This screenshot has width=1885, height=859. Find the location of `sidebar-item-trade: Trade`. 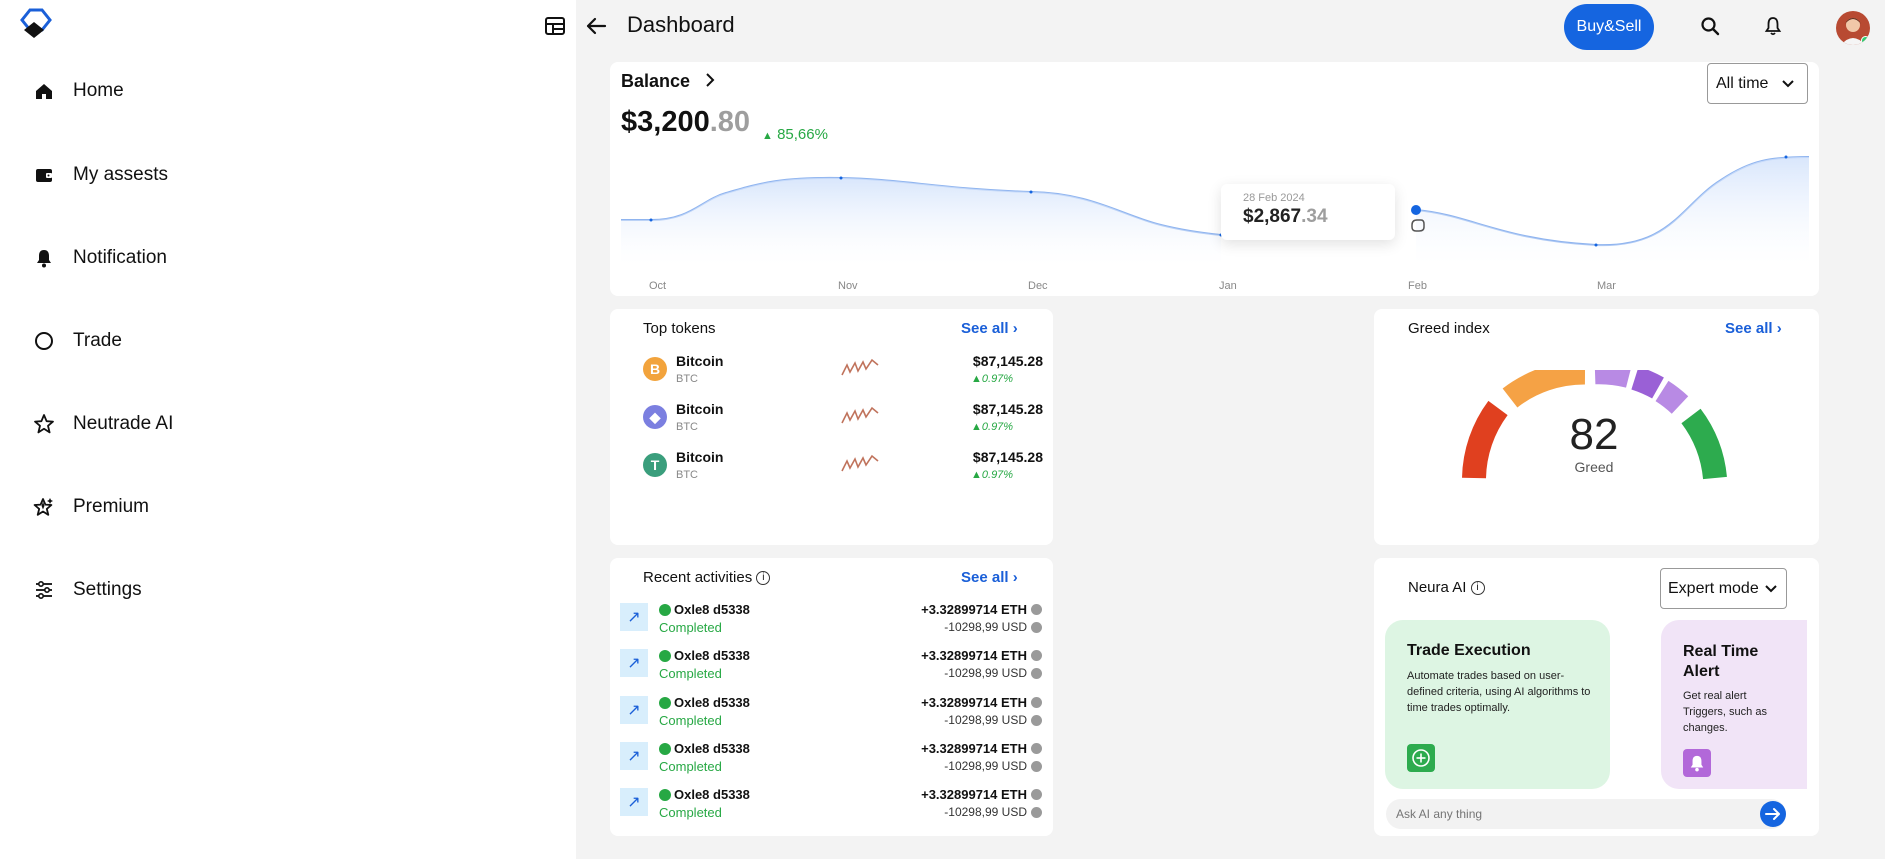

sidebar-item-trade: Trade is located at coordinates (77, 341).